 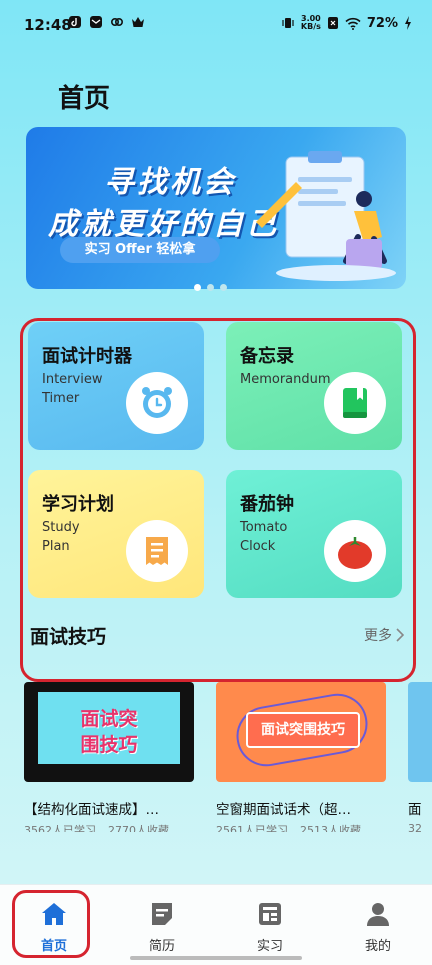 I want to click on status-time: 12:48, so click(x=48, y=25).